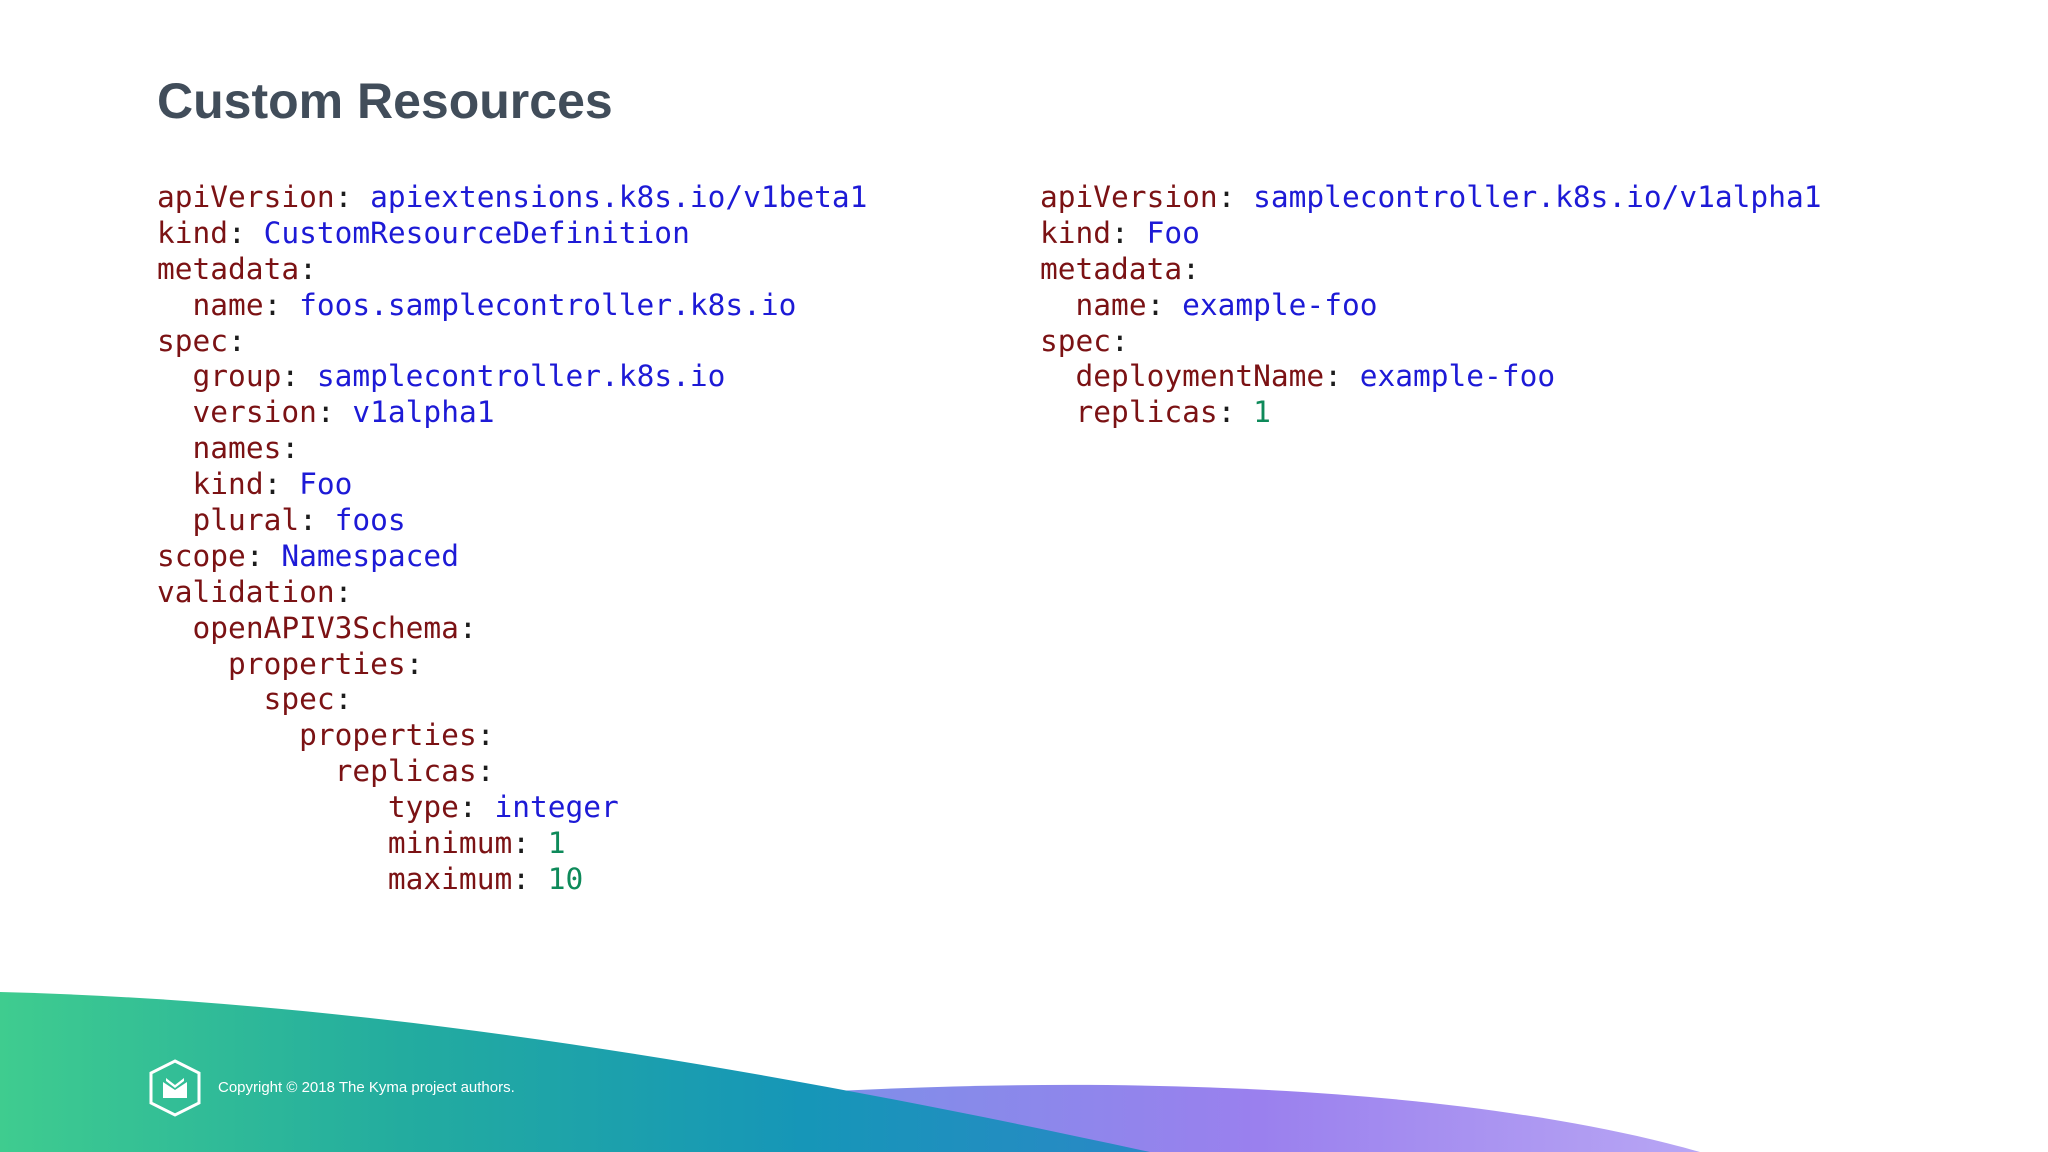 The width and height of the screenshot is (2048, 1152). What do you see at coordinates (850, 1072) in the screenshot?
I see `footer-wave-decoration` at bounding box center [850, 1072].